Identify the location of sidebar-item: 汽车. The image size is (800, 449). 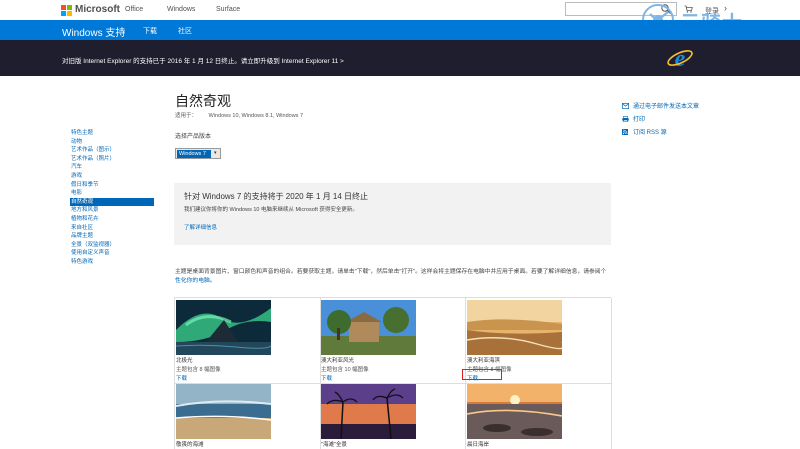
(112, 167).